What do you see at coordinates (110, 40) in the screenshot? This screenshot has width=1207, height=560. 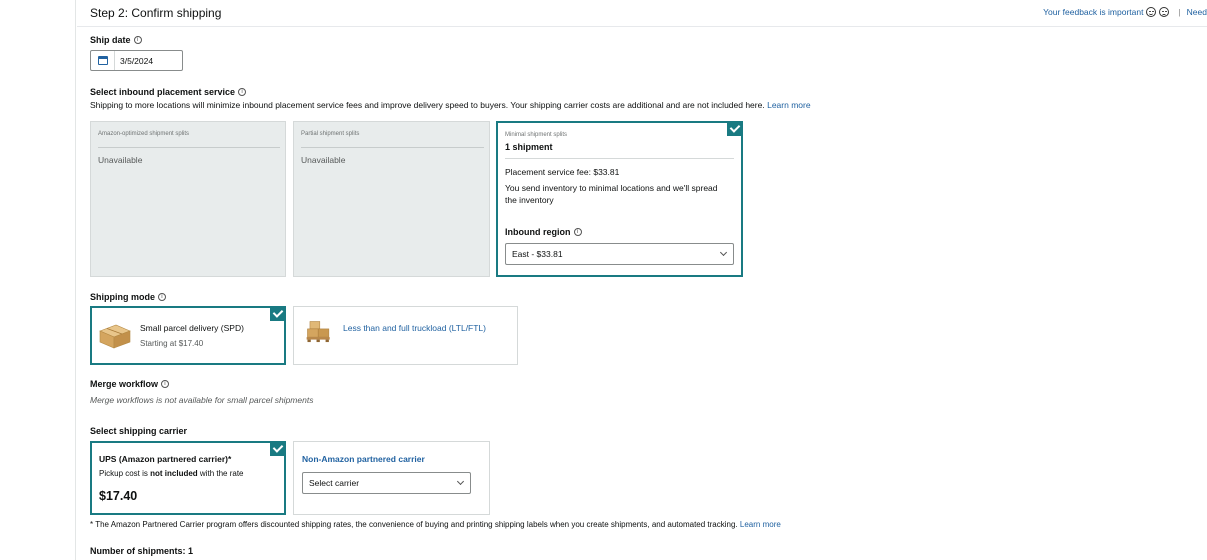 I see `ship-date-label-text: Ship date` at bounding box center [110, 40].